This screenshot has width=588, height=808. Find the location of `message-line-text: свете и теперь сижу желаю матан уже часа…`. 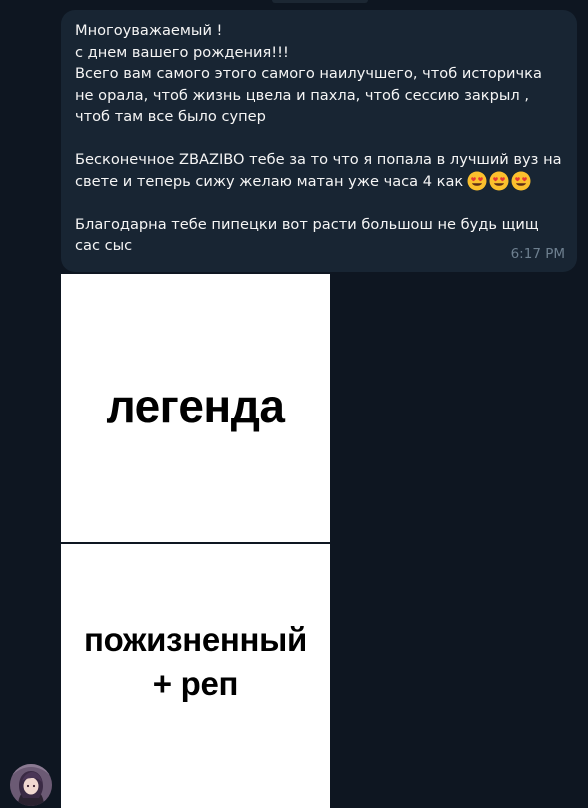

message-line-text: свете и теперь сижу желаю матан уже часа… is located at coordinates (269, 181).